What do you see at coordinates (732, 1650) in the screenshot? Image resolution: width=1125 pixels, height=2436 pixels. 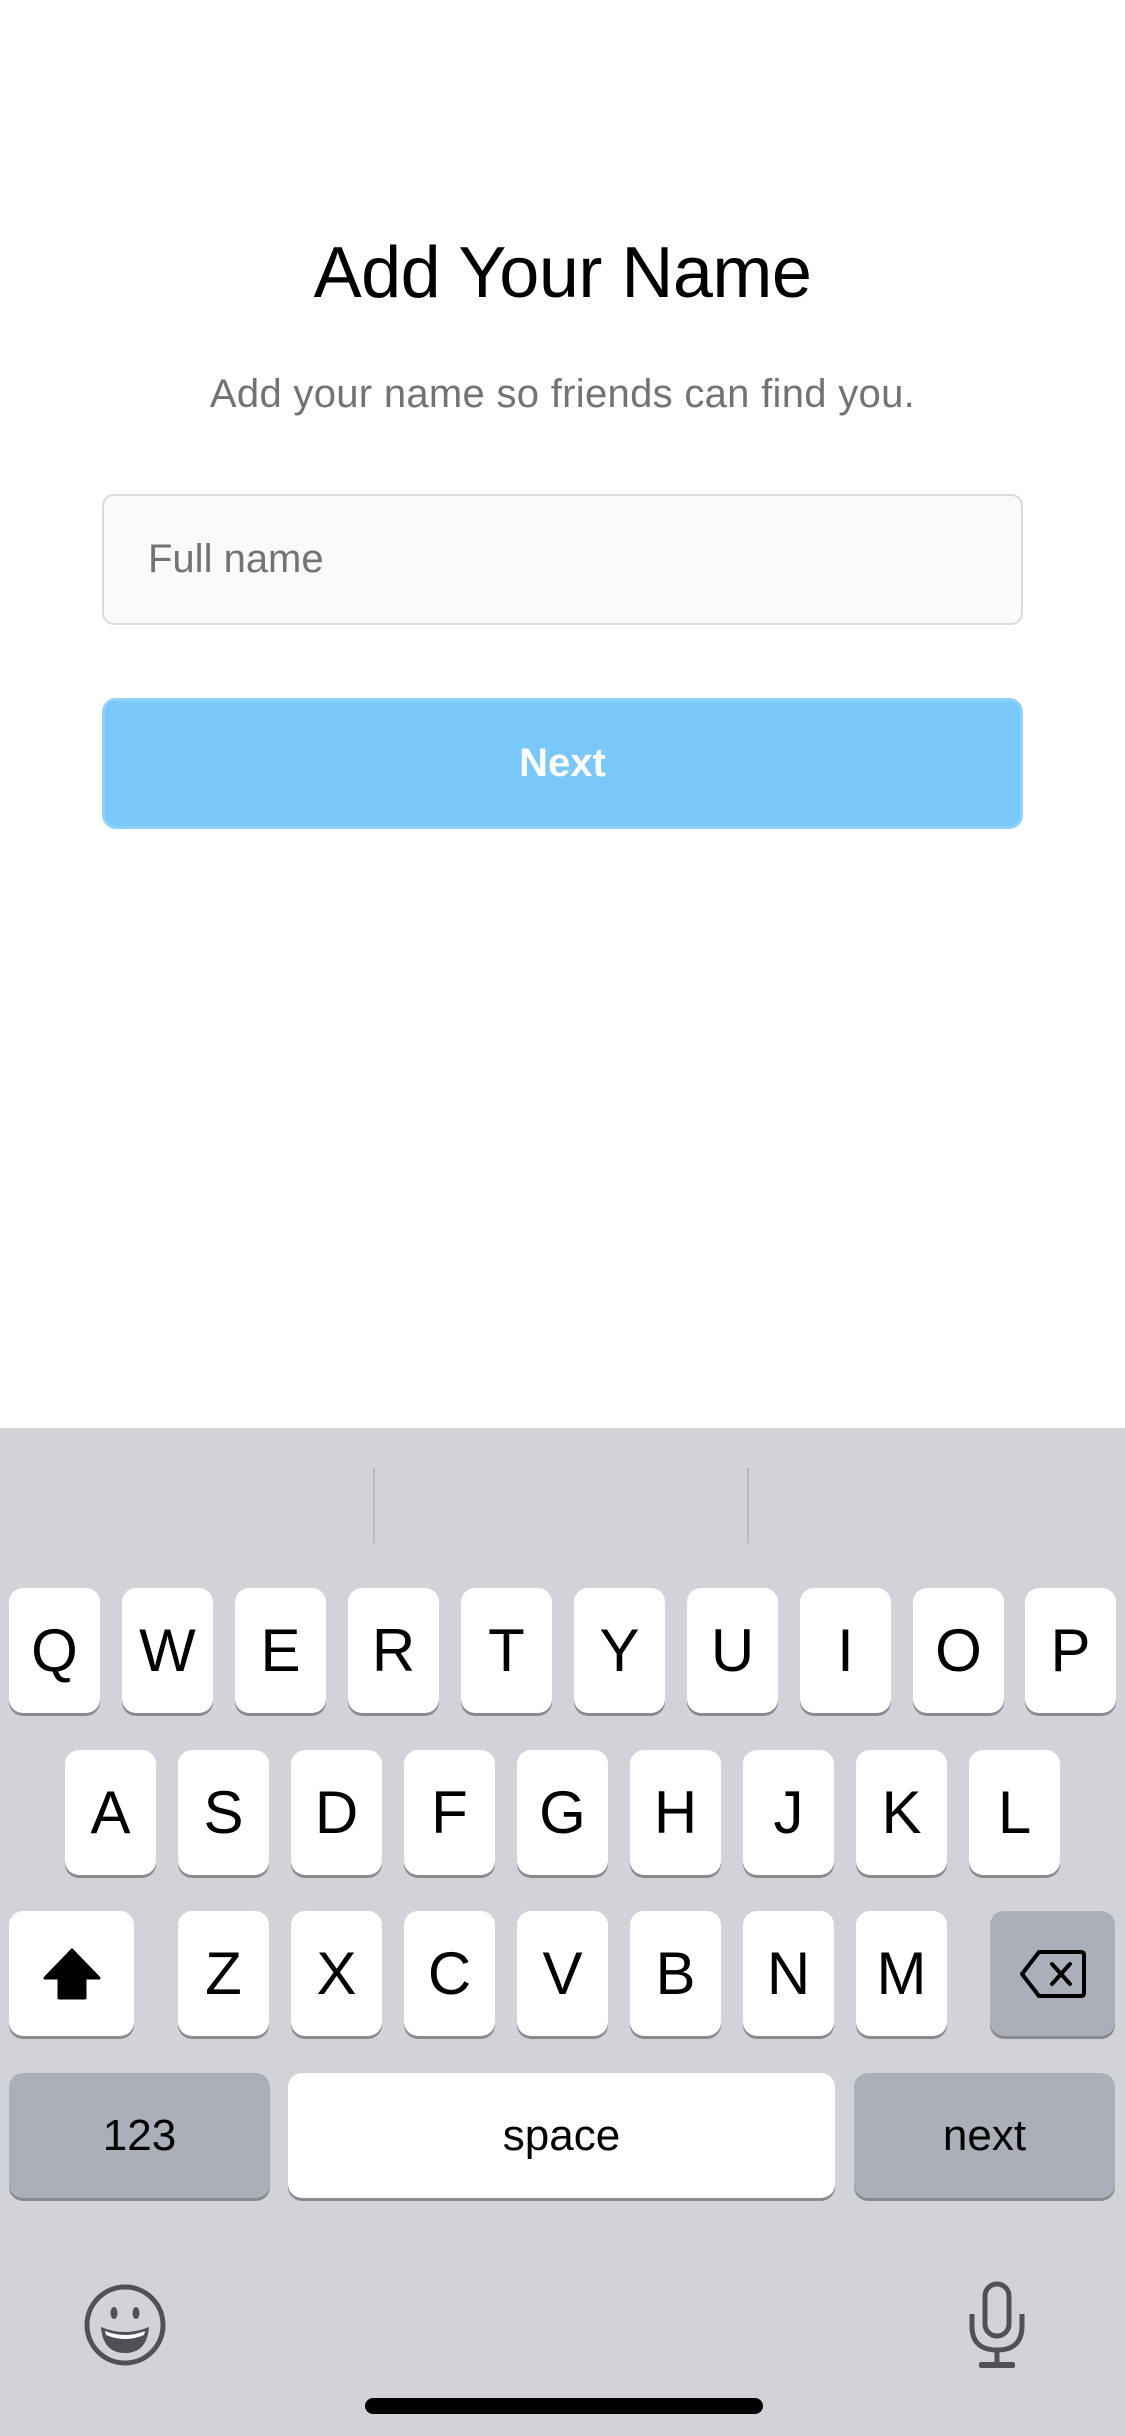 I see `key-u: U` at bounding box center [732, 1650].